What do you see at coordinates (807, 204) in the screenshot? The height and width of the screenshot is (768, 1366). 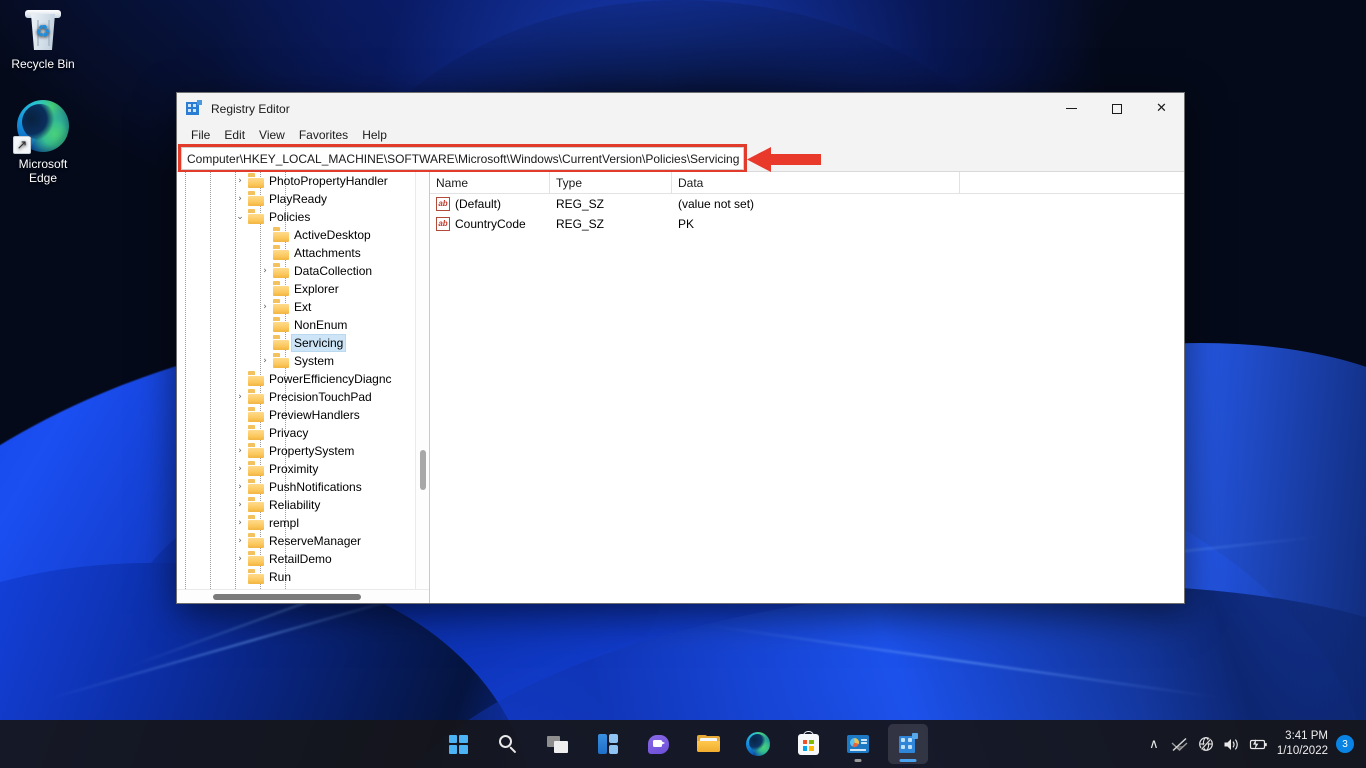 I see `value-row: ab (Default) REG_SZ (value not set)` at bounding box center [807, 204].